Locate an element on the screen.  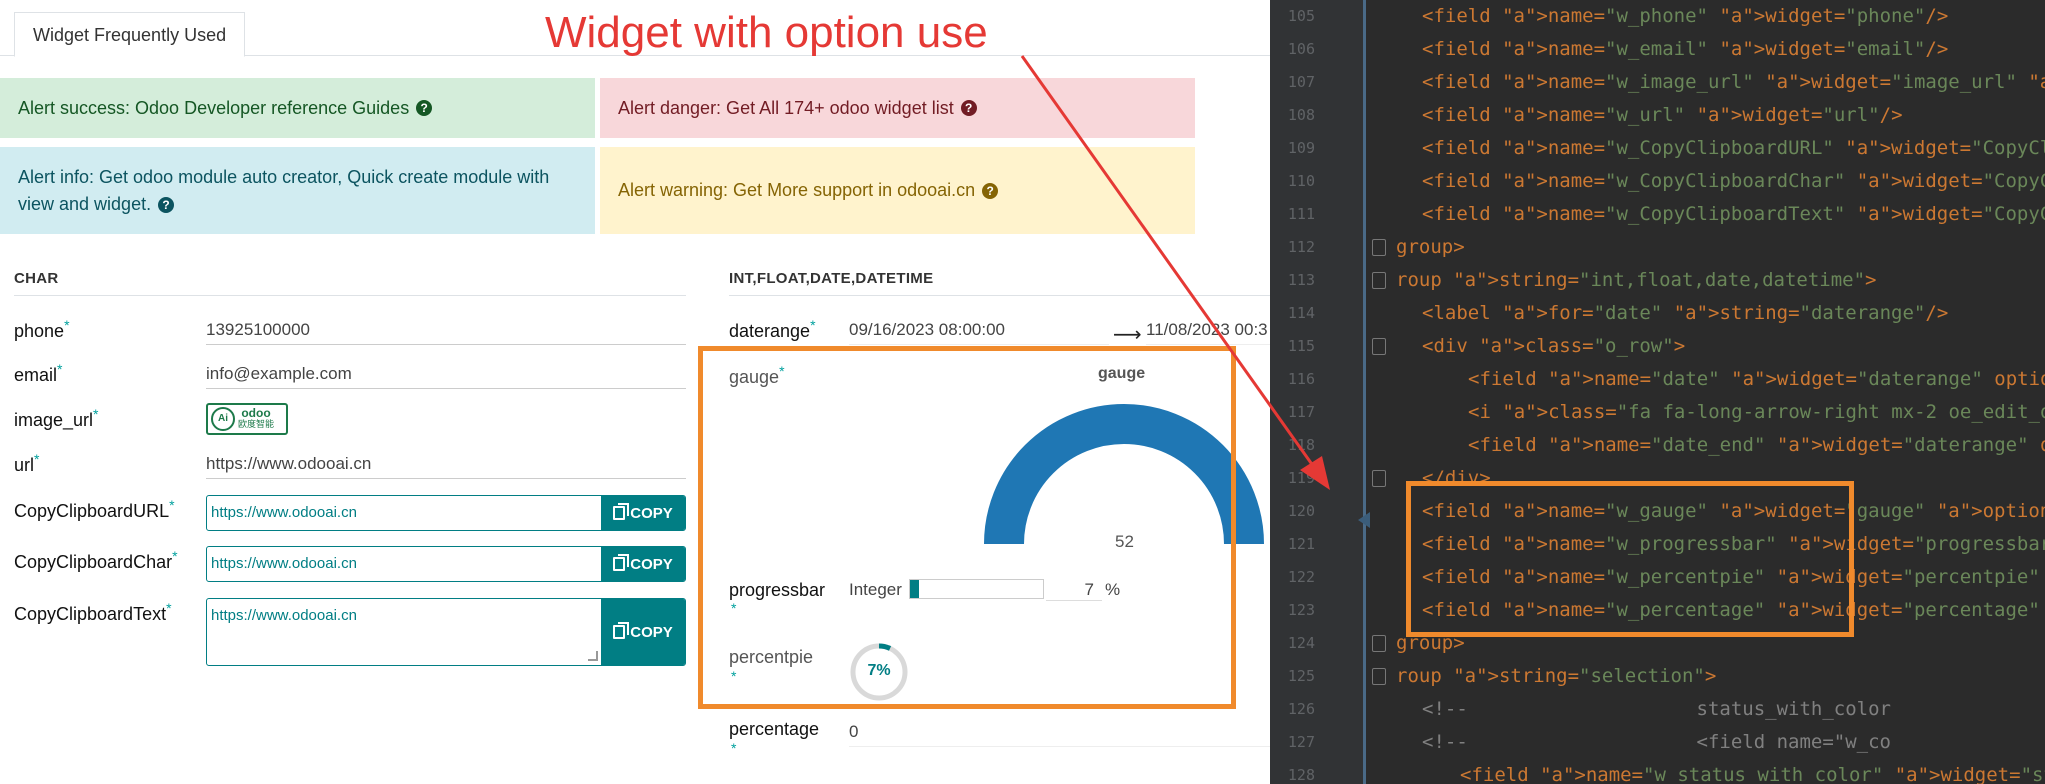
copy-char-field: https://www.odooai.cn COPY is located at coordinates (446, 564).